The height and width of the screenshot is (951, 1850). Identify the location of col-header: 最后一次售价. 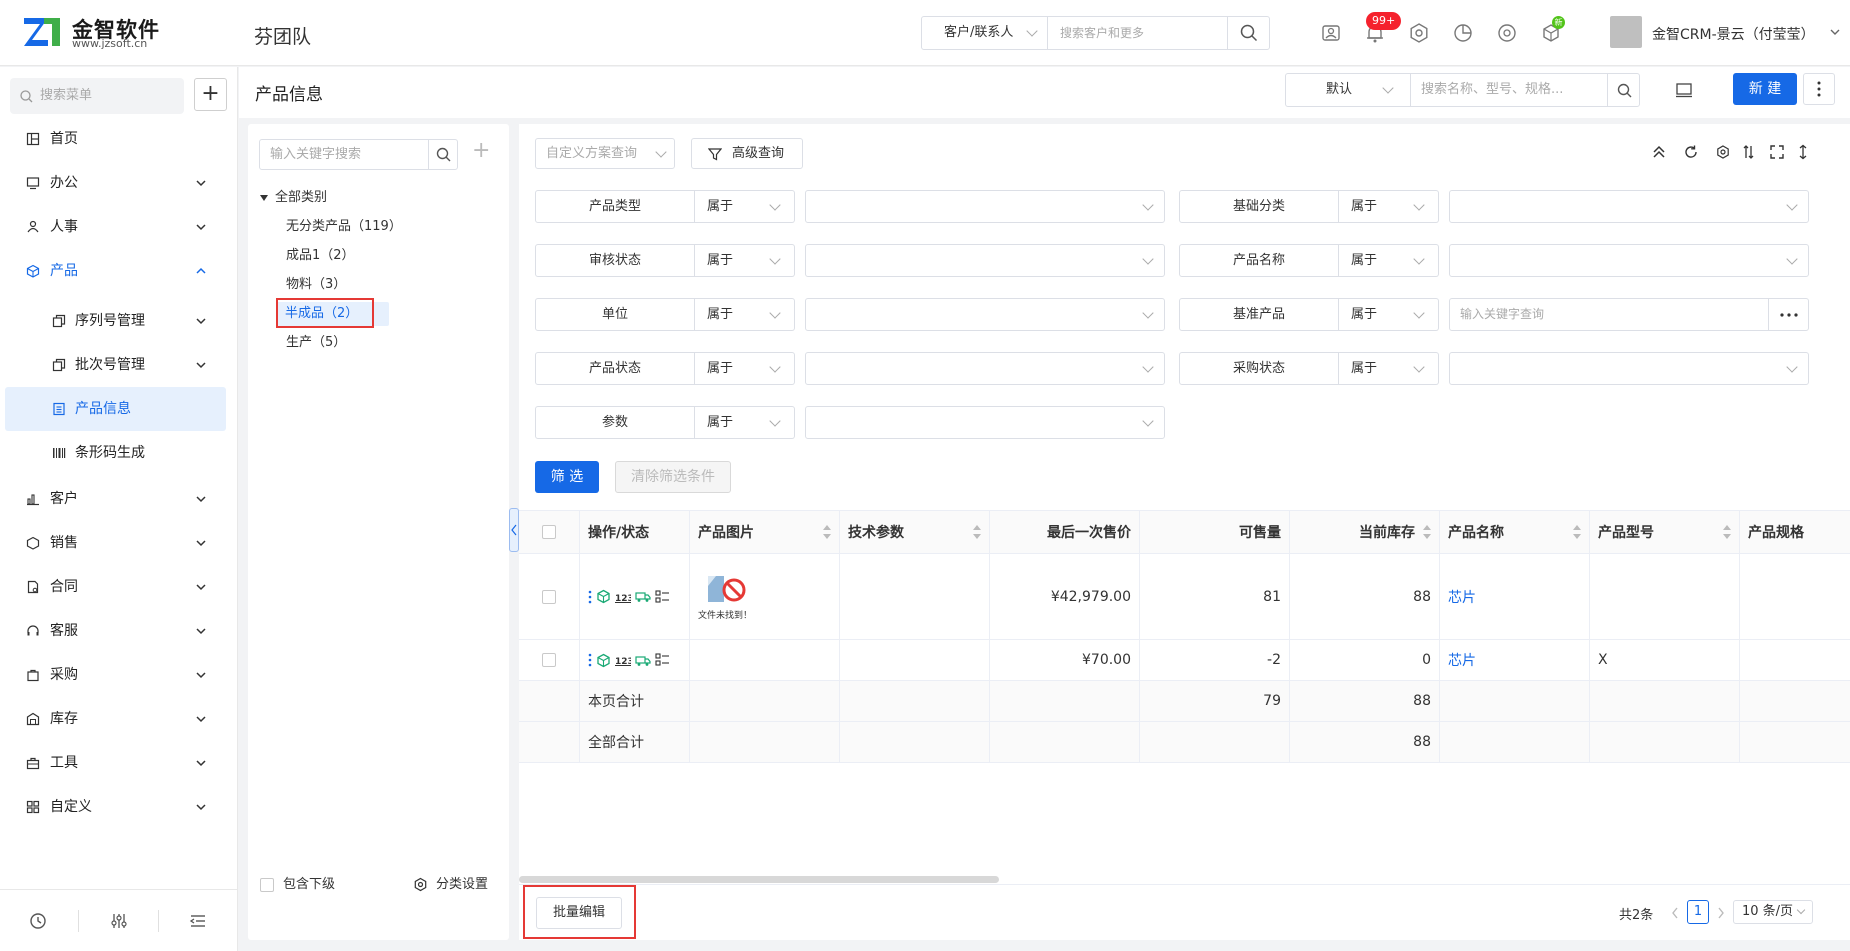
(1065, 532).